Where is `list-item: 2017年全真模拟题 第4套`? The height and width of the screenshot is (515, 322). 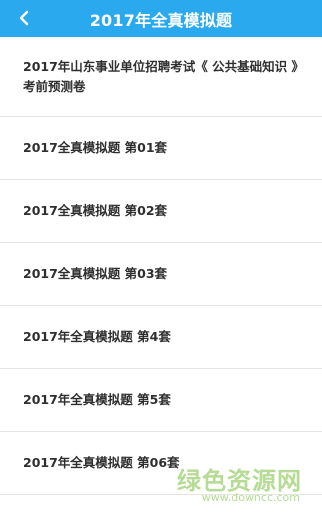 list-item: 2017年全真模拟题 第4套 is located at coordinates (161, 337).